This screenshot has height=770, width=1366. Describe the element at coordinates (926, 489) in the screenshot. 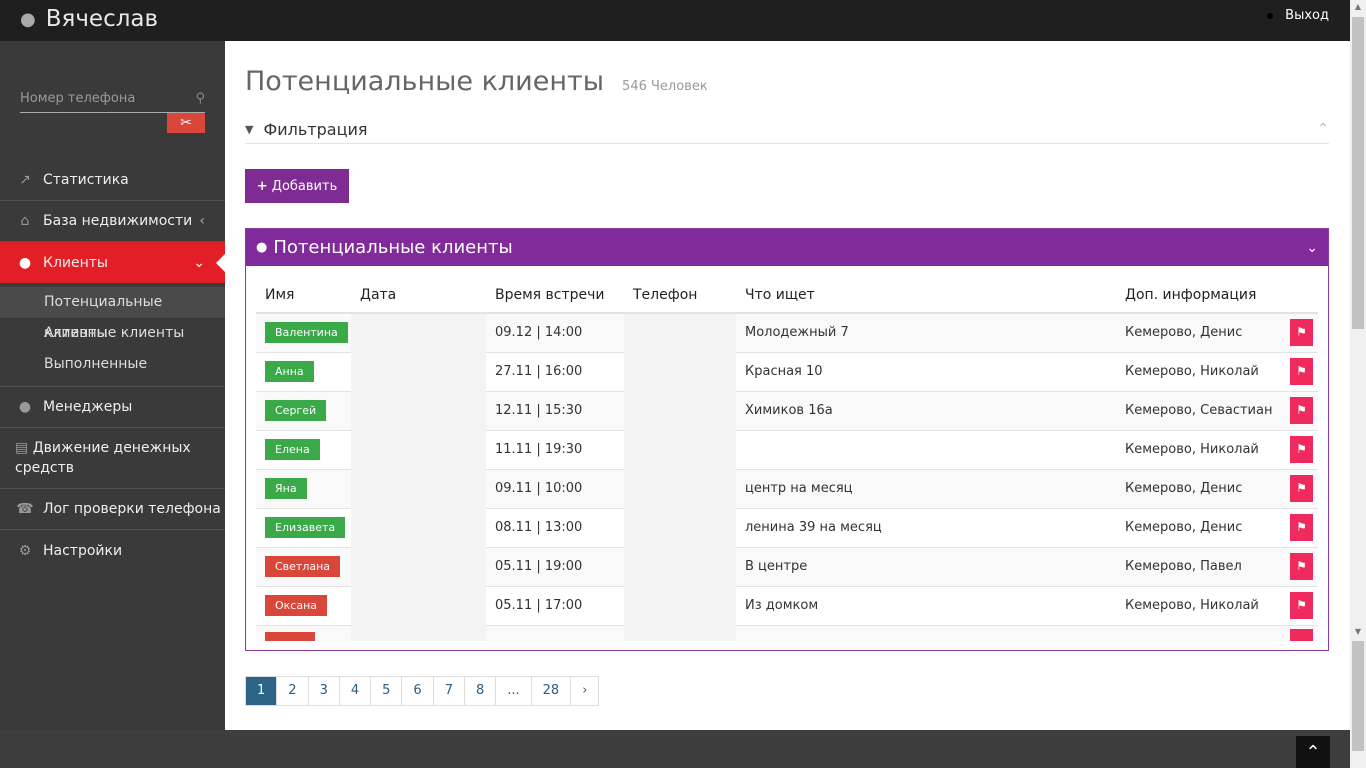

I see `seek-cell: центр на месяц` at that location.